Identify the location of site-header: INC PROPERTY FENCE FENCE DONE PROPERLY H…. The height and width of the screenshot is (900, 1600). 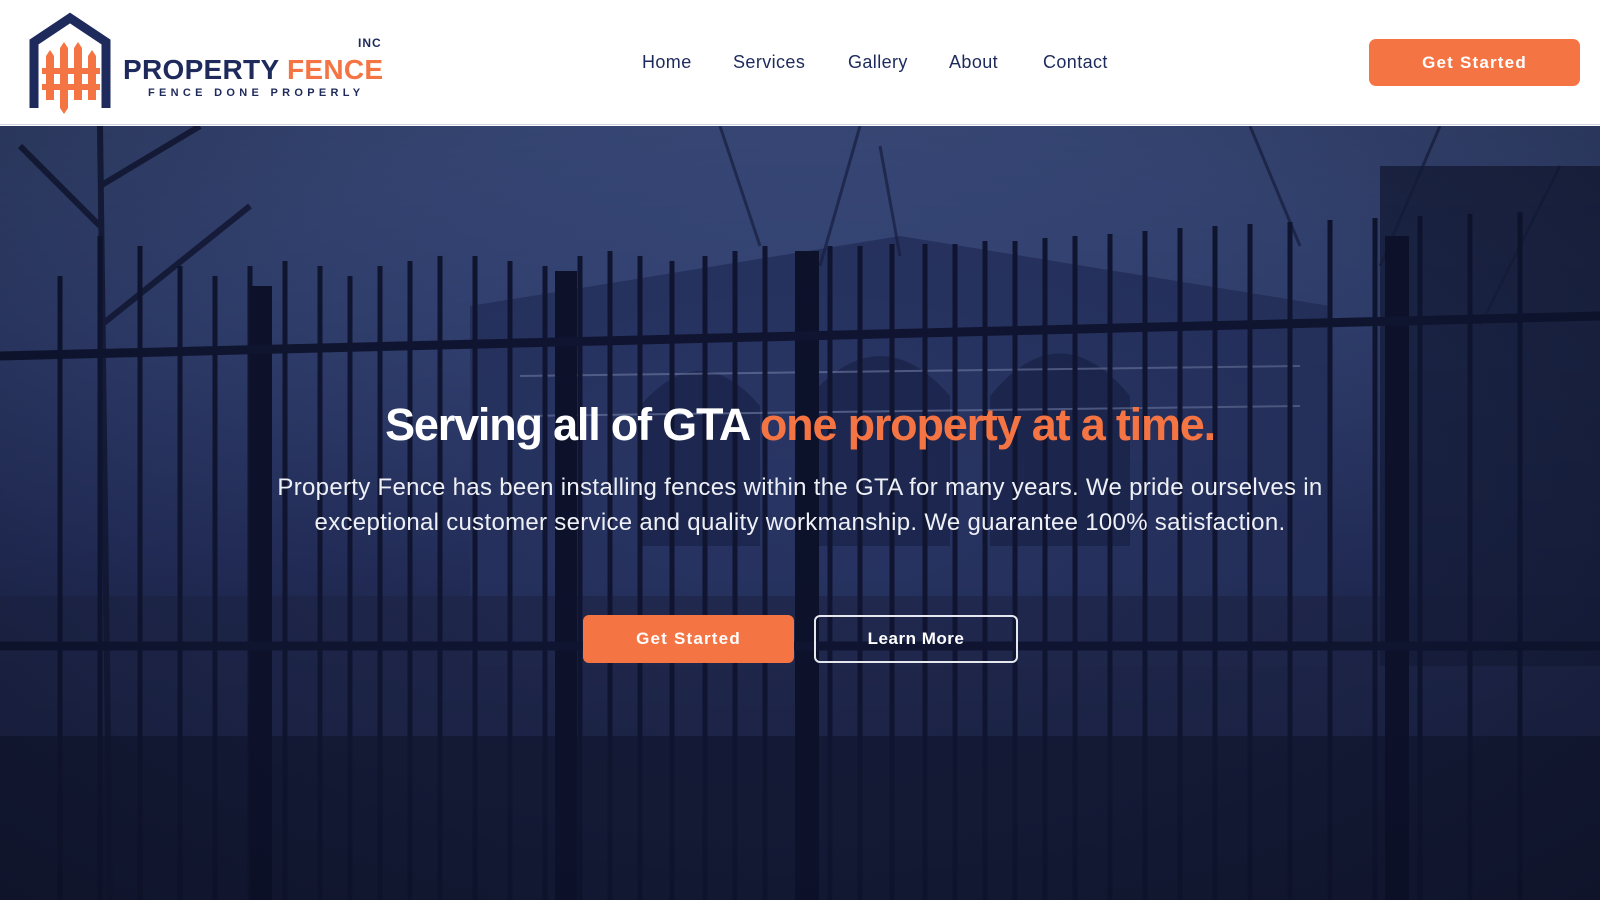
(800, 62).